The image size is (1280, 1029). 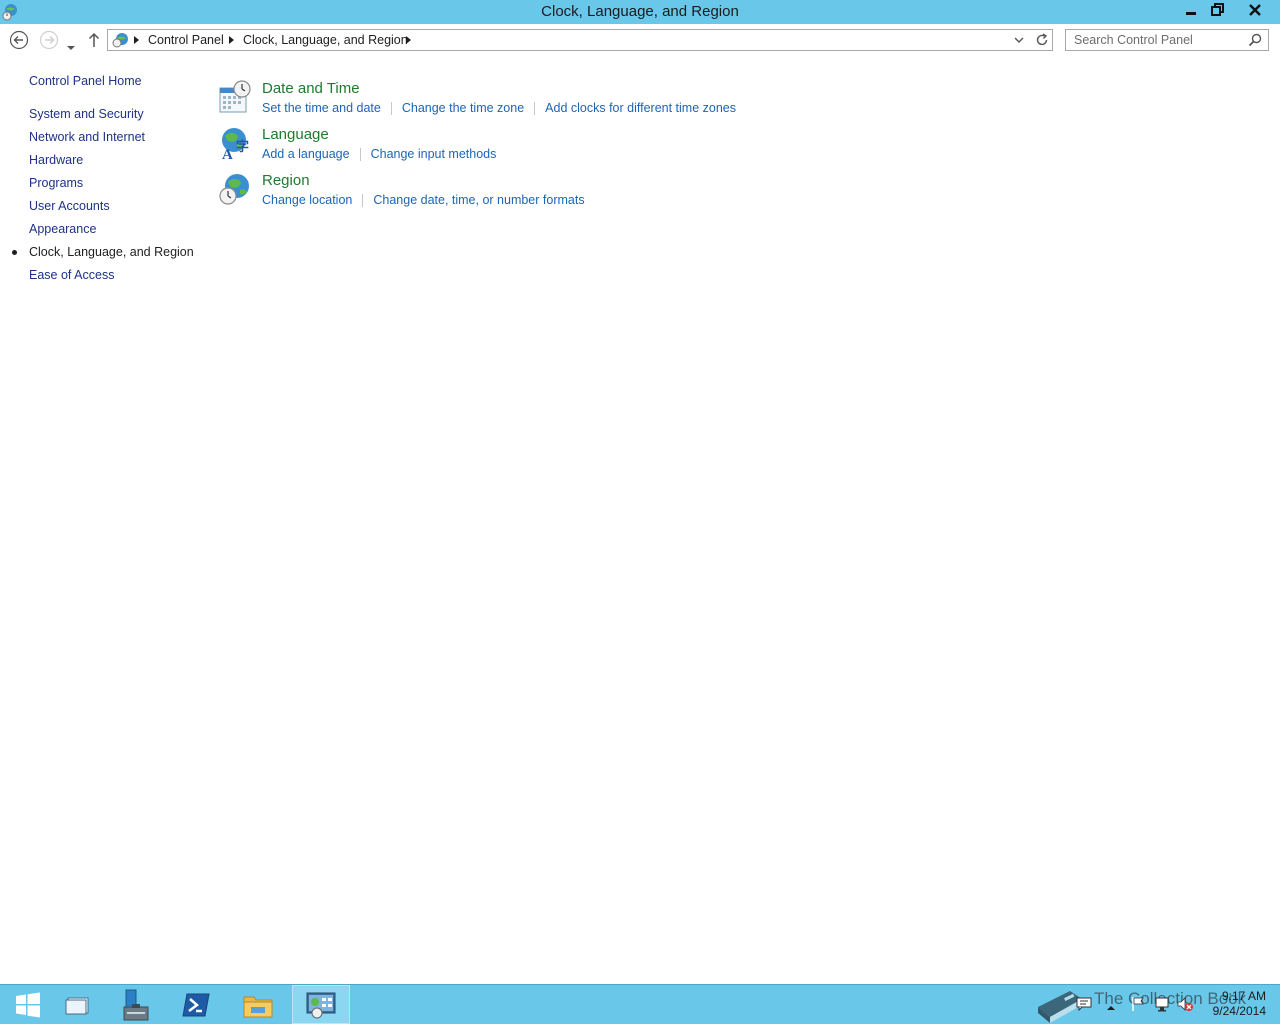 I want to click on back-arrow-icon, so click(x=19, y=40).